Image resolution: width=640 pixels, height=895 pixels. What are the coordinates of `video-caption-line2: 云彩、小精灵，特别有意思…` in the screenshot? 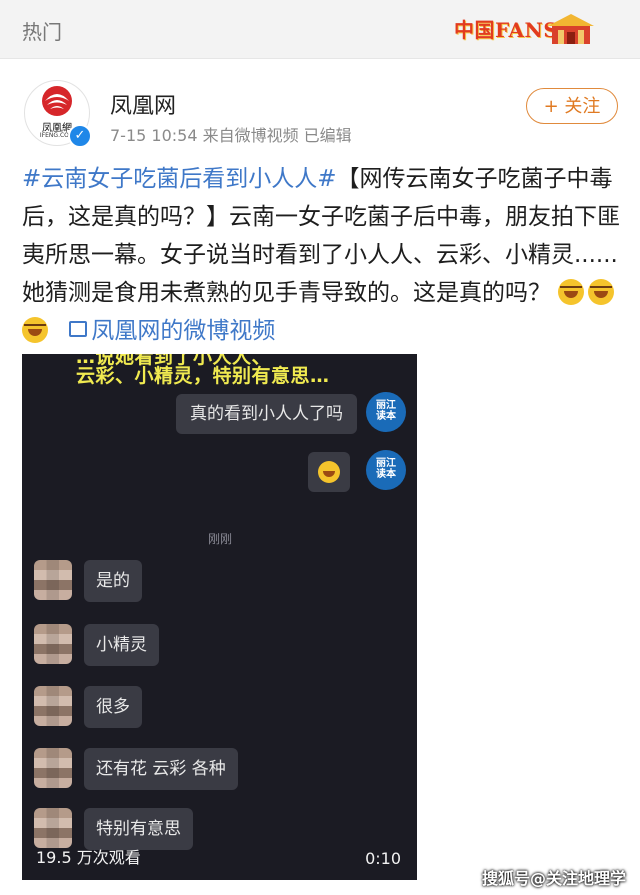 It's located at (203, 376).